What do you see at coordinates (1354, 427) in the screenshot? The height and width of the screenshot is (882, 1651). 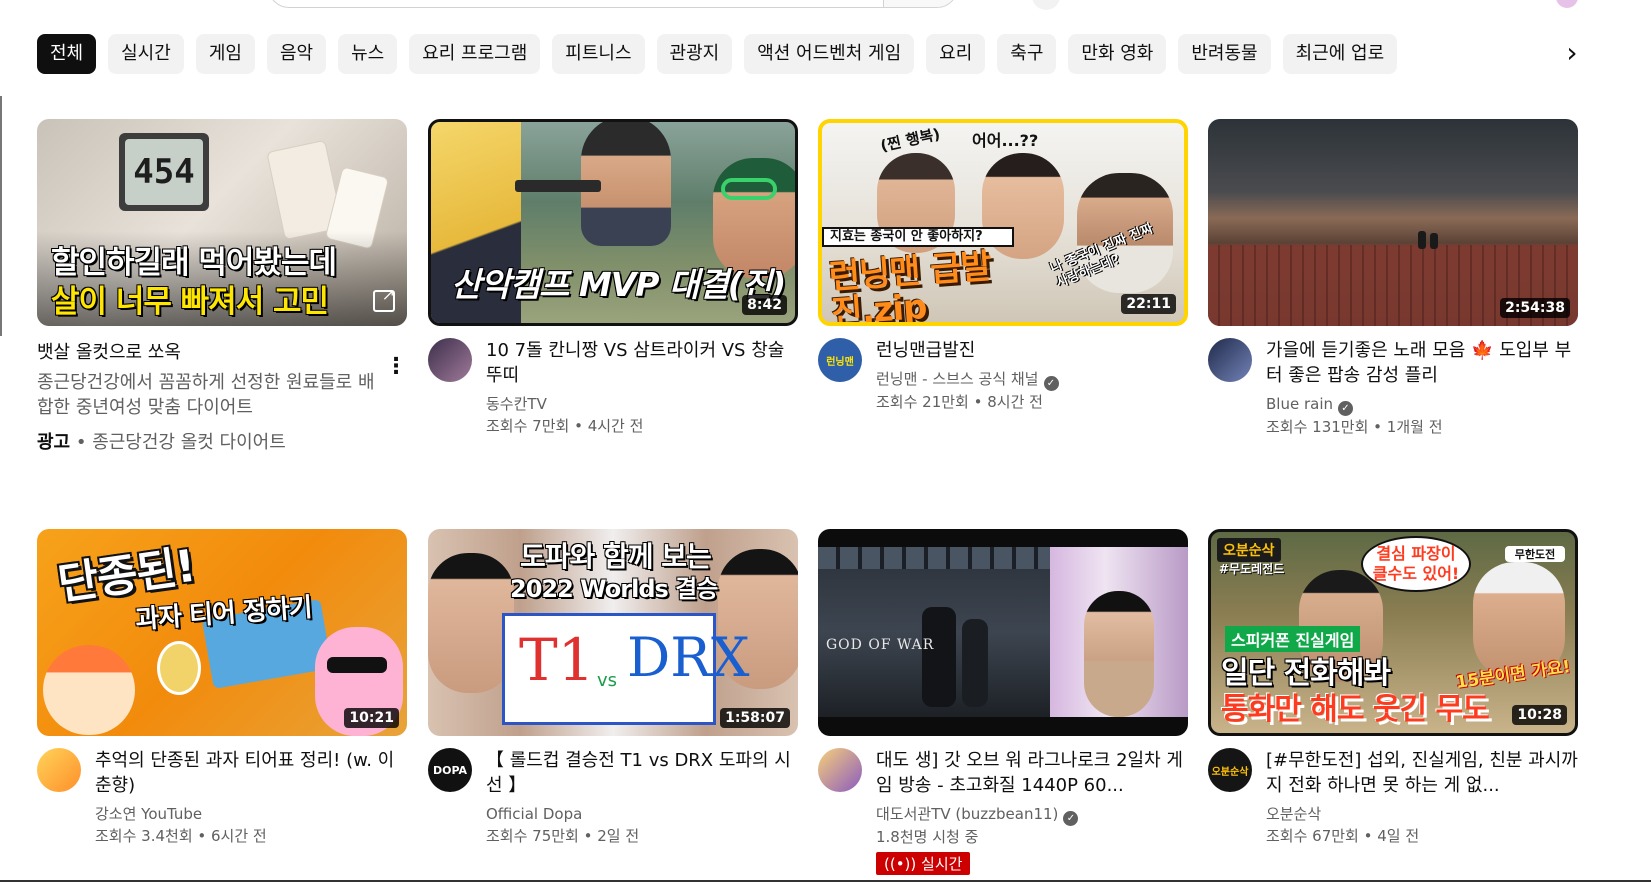 I see `video-stats: 조회수 131만회 • 1개월 전` at bounding box center [1354, 427].